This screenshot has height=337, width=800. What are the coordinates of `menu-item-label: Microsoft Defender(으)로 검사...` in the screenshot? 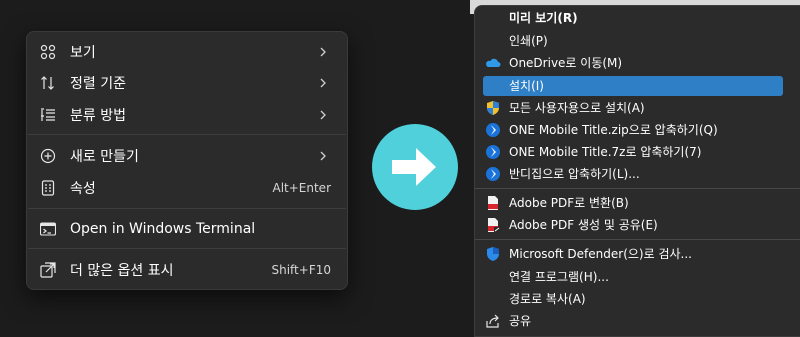 It's located at (600, 254).